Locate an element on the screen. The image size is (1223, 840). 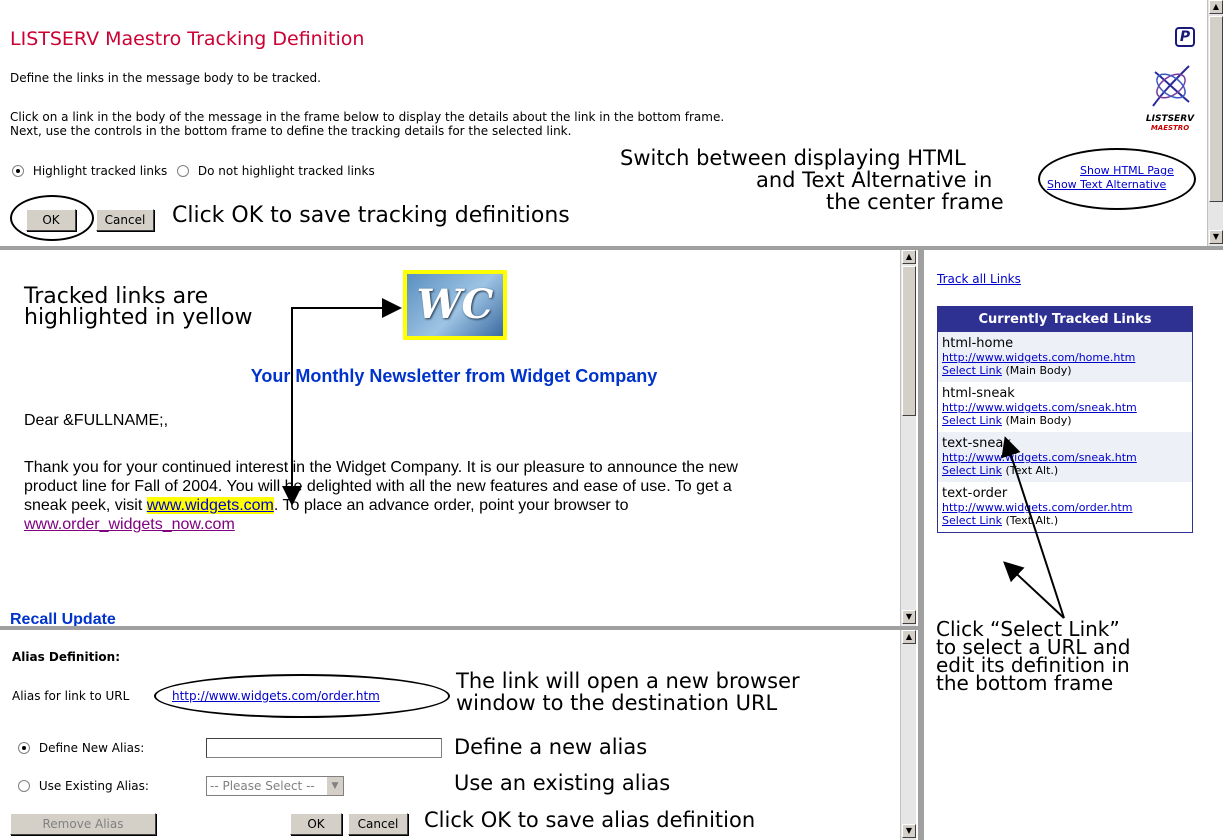
highlight-label: Highlight tracked links is located at coordinates (100, 170).